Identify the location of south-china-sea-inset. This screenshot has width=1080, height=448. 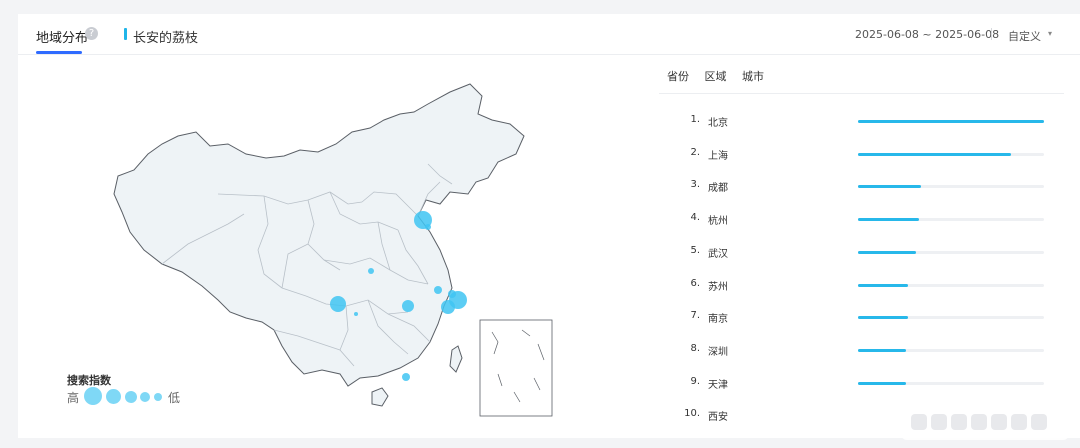
(516, 368).